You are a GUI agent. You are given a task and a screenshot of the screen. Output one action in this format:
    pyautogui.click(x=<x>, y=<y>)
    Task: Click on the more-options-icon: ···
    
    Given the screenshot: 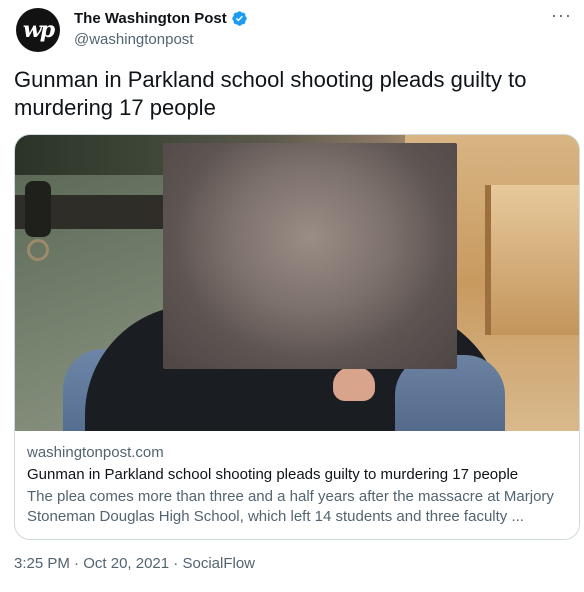 What is the action you would take?
    pyautogui.click(x=561, y=15)
    